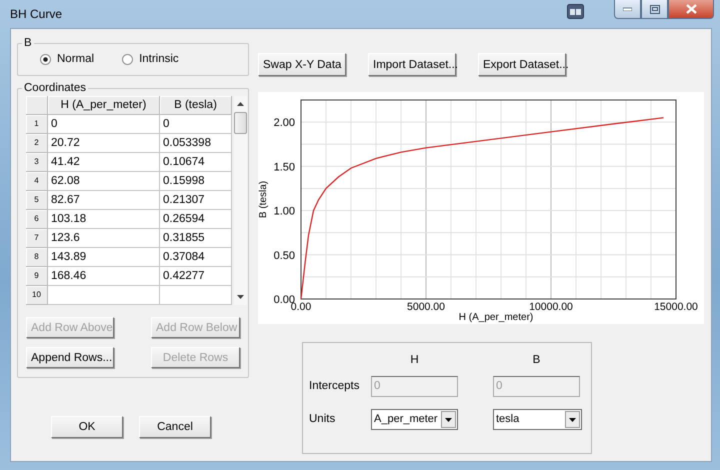 The image size is (720, 470). I want to click on scrollbar-thumb, so click(240, 123).